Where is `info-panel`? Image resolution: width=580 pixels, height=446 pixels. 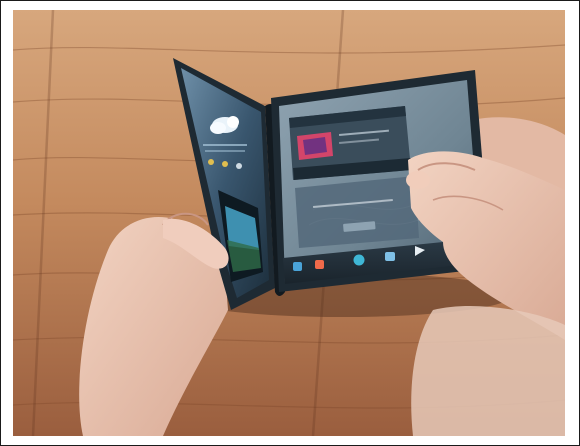
info-panel is located at coordinates (357, 212).